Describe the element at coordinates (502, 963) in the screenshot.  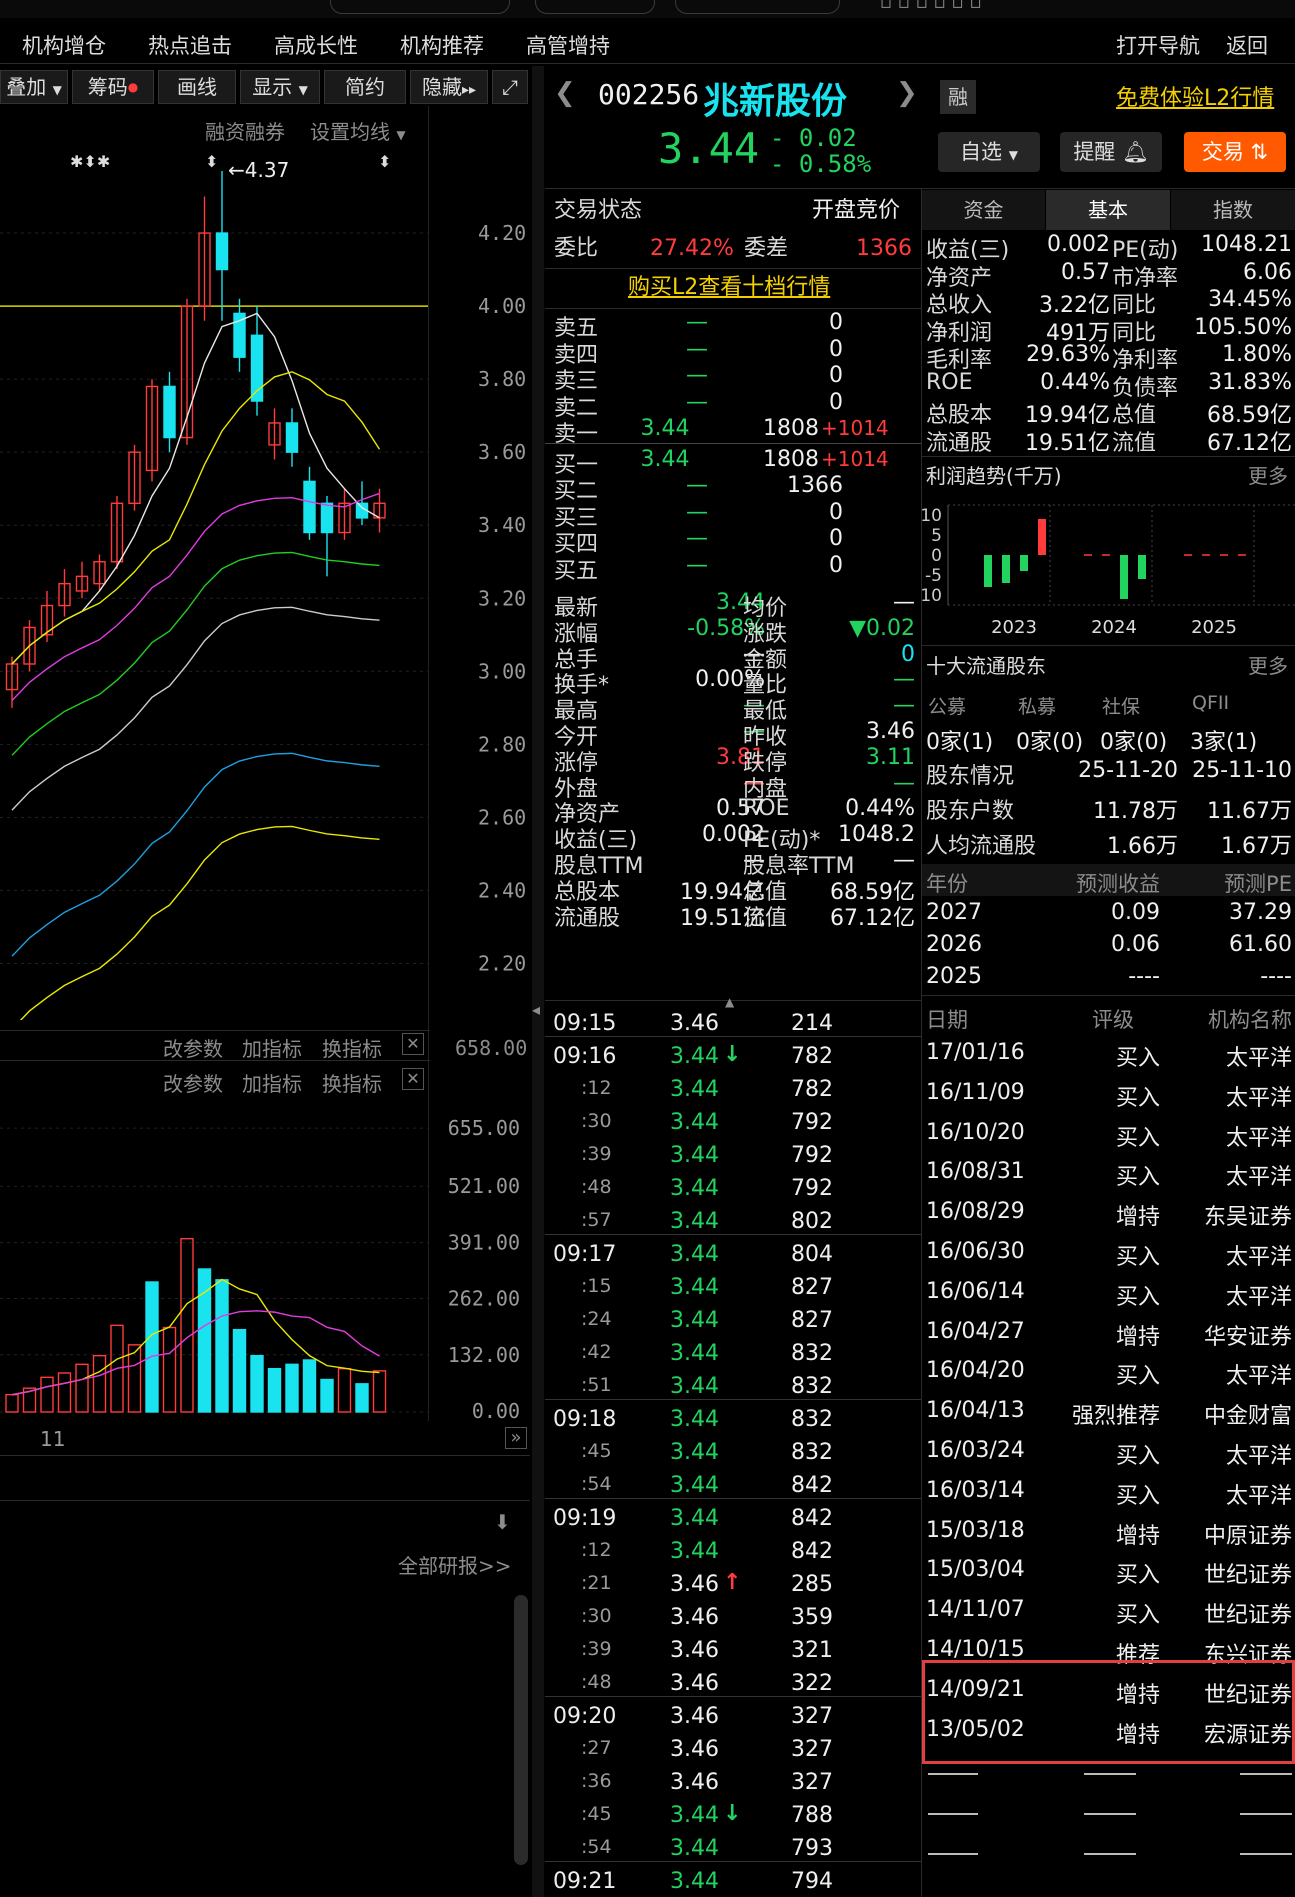
I see `y-tick-label: 2.20` at that location.